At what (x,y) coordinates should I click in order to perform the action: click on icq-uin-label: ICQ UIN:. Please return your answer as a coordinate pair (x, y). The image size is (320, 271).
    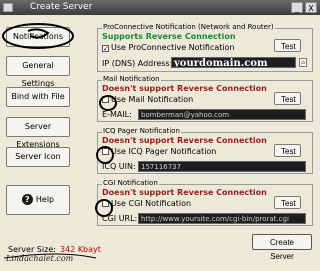
    Looking at the image, I should click on (119, 166).